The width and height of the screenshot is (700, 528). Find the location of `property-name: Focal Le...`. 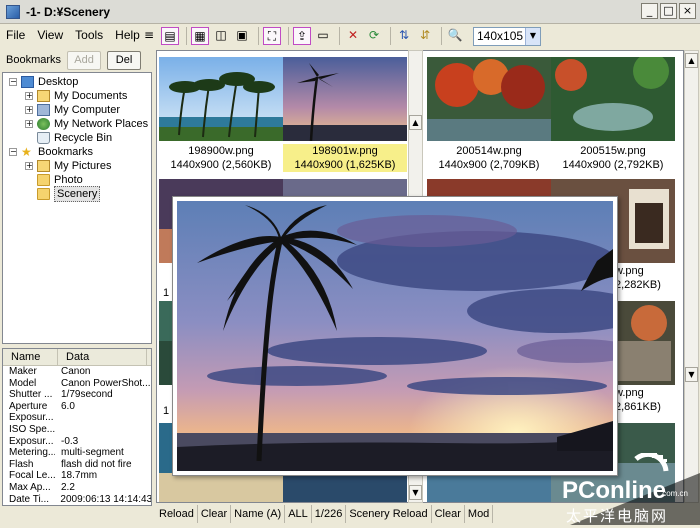

property-name: Focal Le... is located at coordinates (32, 476).